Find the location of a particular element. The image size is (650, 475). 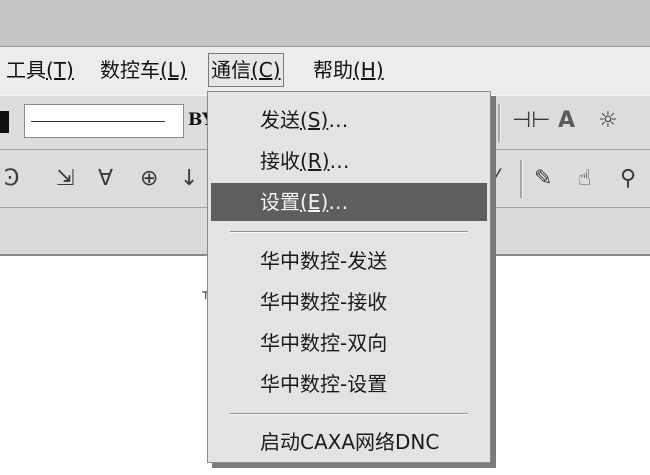

text-a-icon: A is located at coordinates (566, 121).